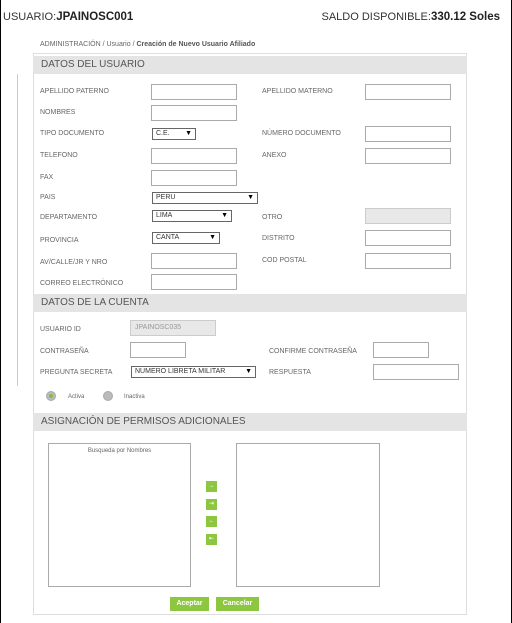 The image size is (512, 623). What do you see at coordinates (51, 396) in the screenshot?
I see `activa-radio` at bounding box center [51, 396].